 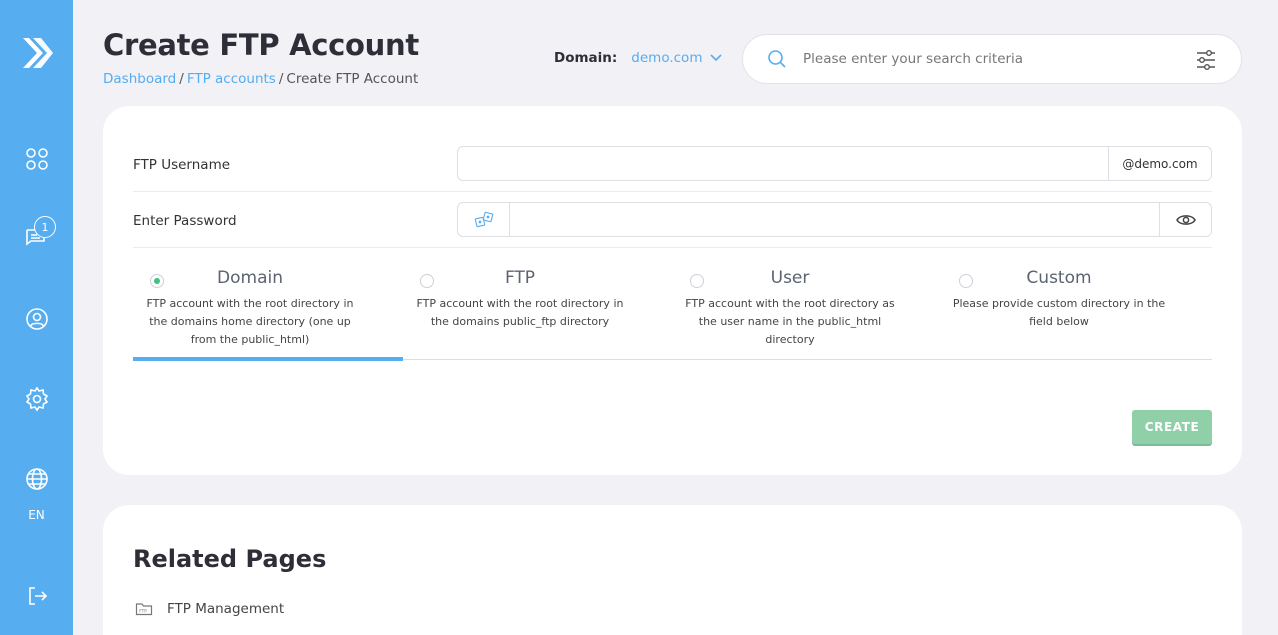 I want to click on message-count-badge: 1, so click(x=45, y=227).